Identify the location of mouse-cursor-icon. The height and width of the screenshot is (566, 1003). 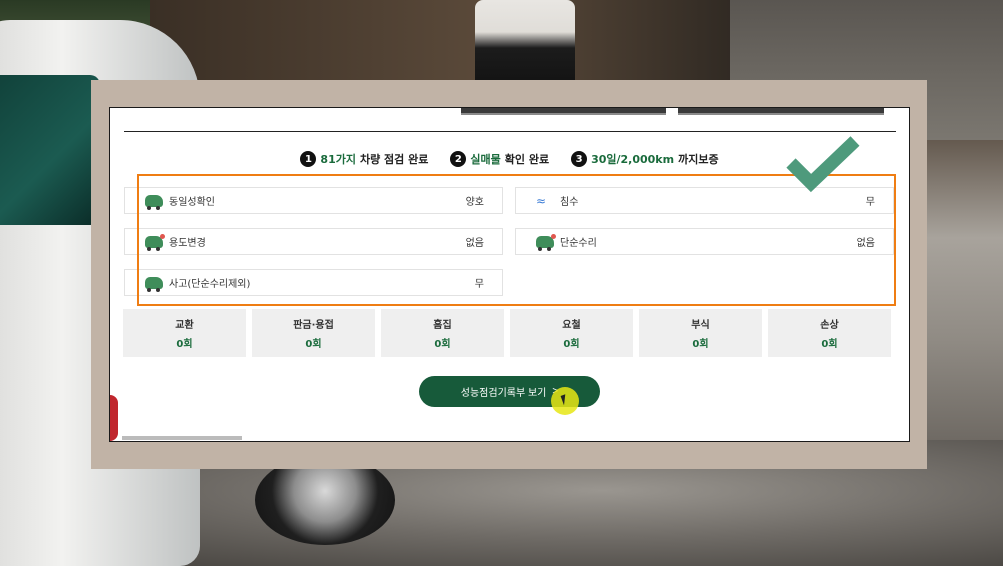
(565, 401).